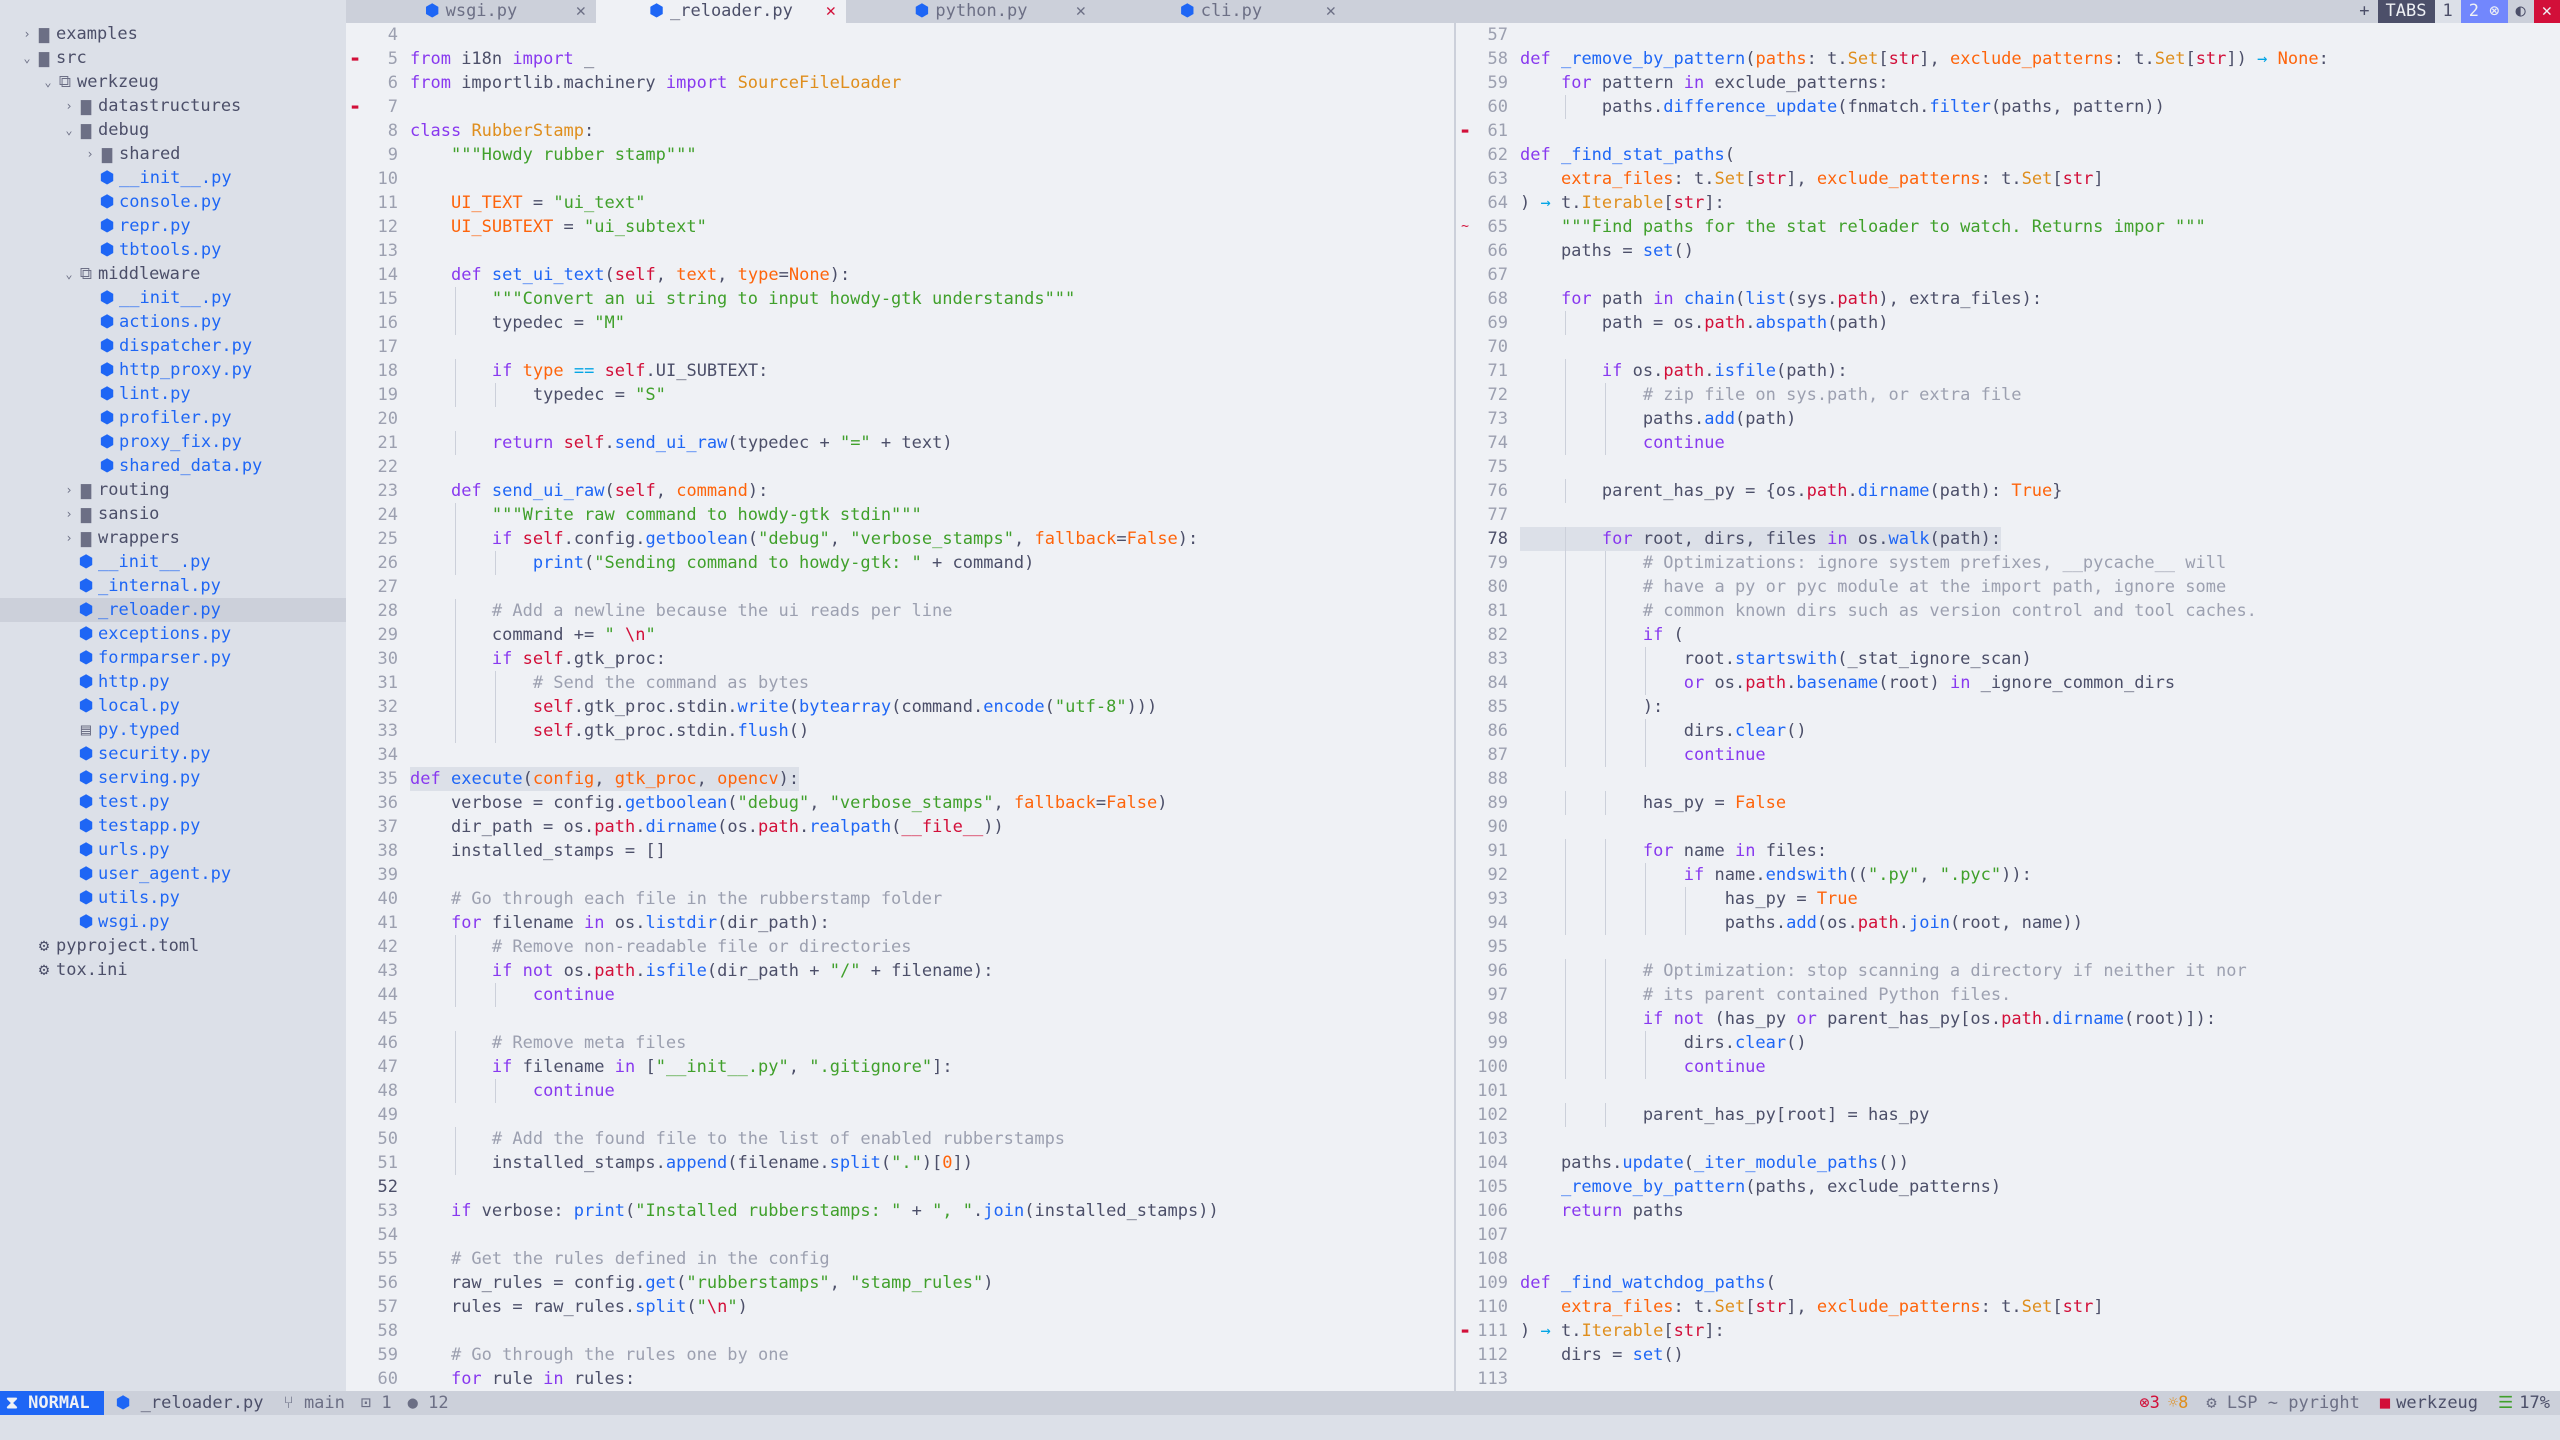 The height and width of the screenshot is (1440, 2560). Describe the element at coordinates (900, 755) in the screenshot. I see `code-line: 34` at that location.